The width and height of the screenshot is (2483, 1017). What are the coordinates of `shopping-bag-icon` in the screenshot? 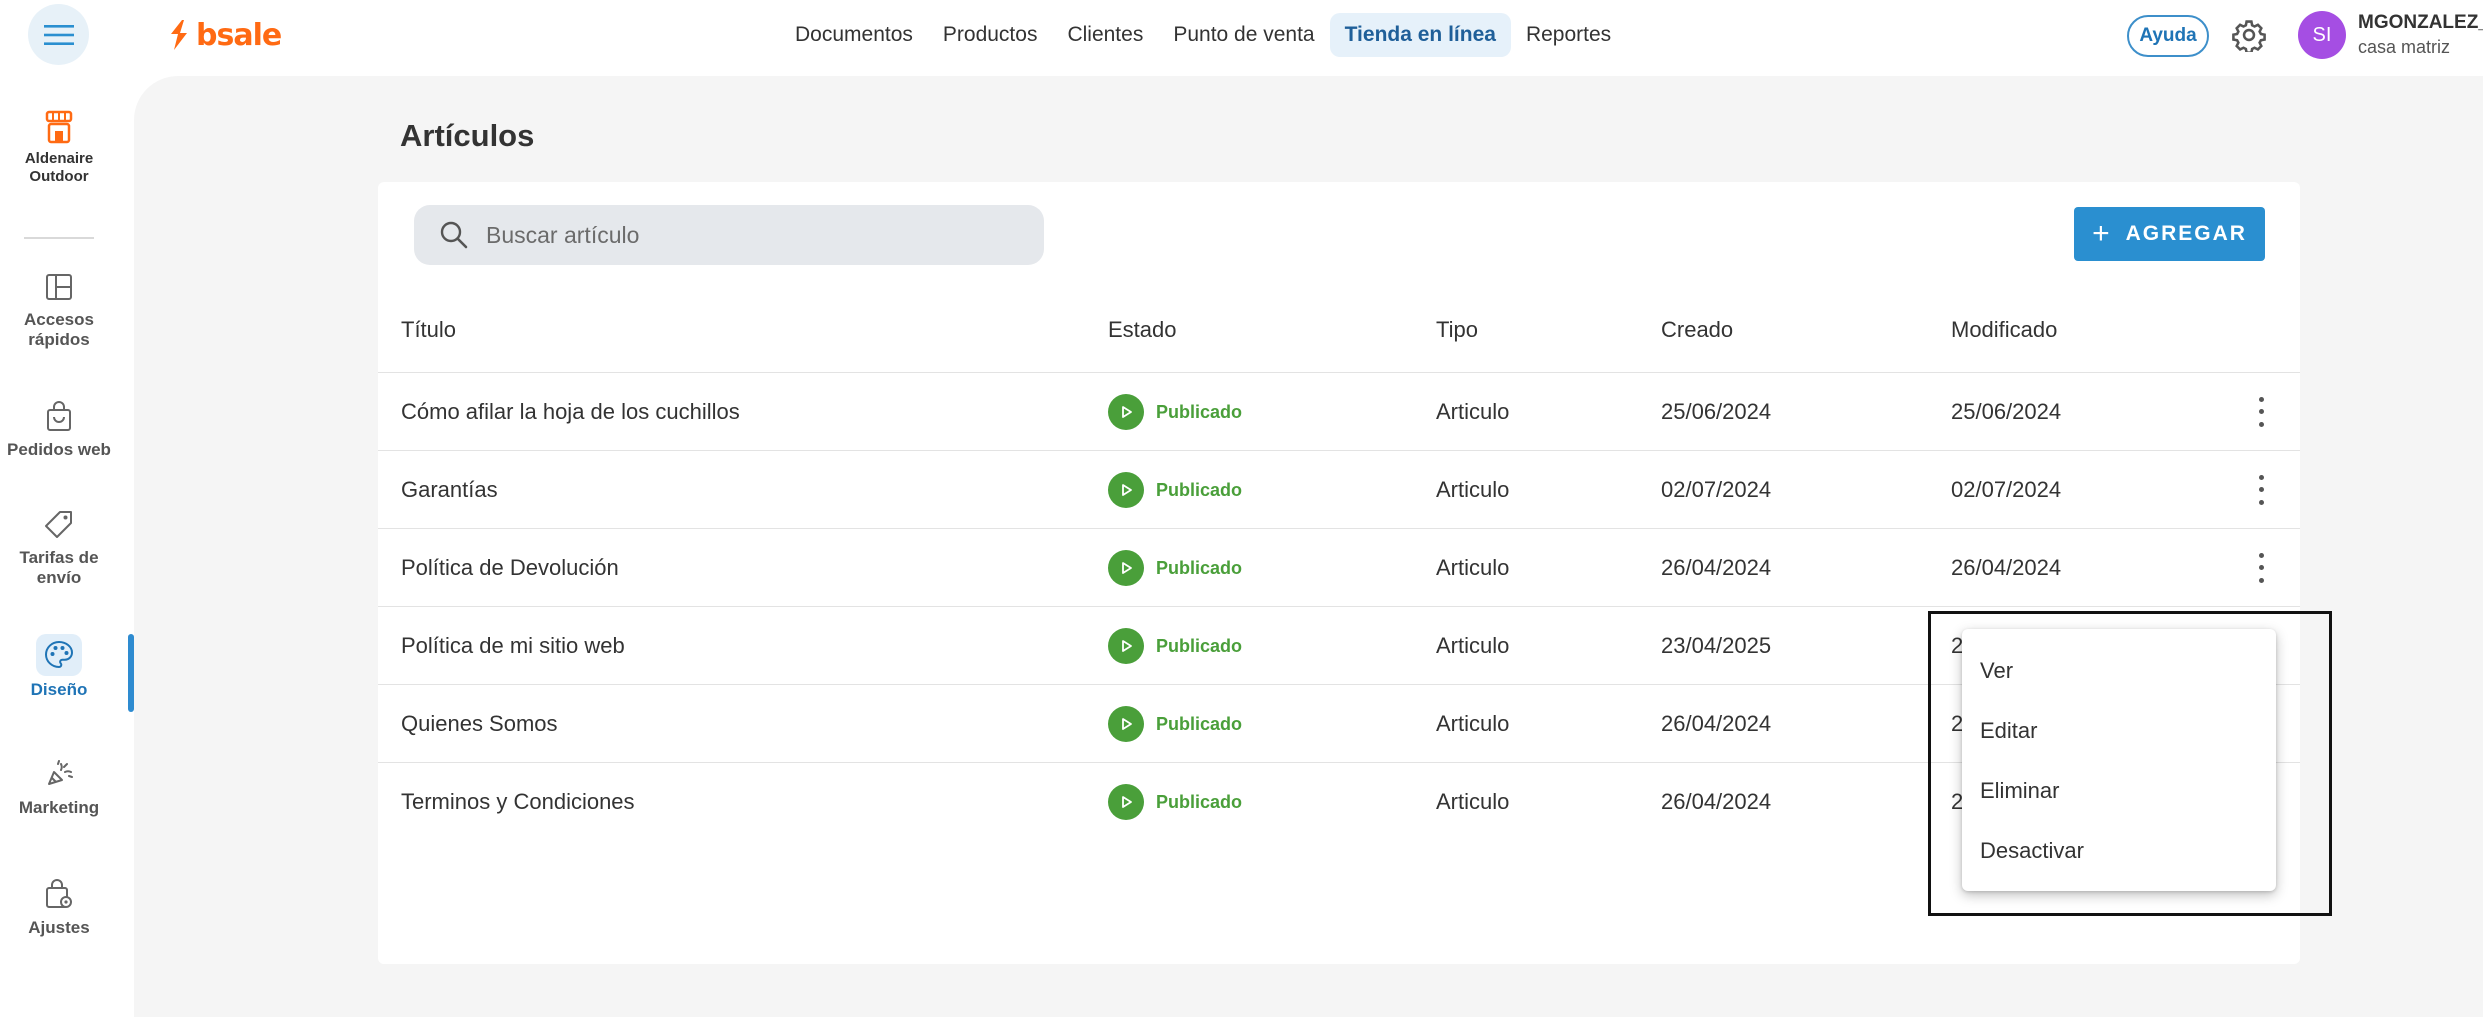 It's located at (59, 416).